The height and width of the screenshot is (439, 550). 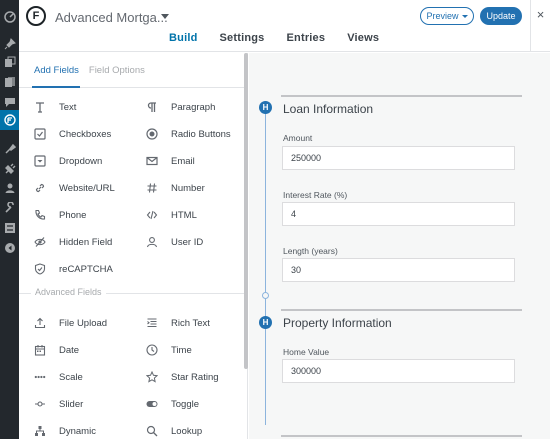 I want to click on builder-tabs: Build Settings Entries Views, so click(x=285, y=38).